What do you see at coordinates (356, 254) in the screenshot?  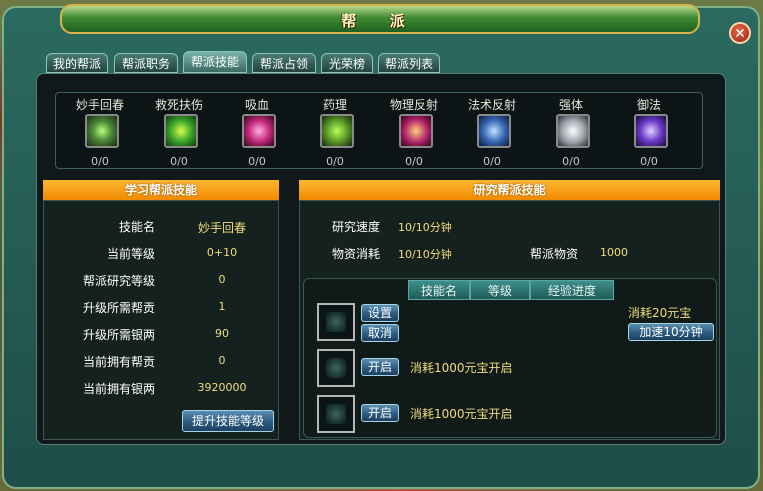 I see `supply-consume-label: 物资消耗` at bounding box center [356, 254].